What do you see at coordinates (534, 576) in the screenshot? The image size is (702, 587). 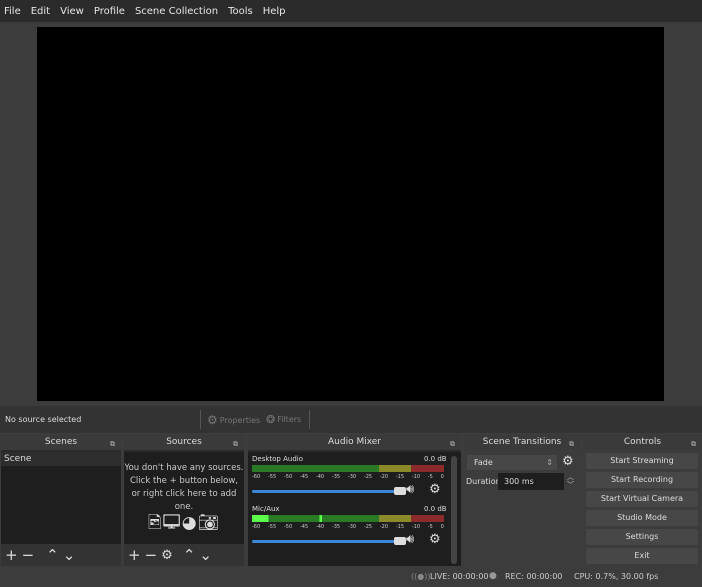 I see `rec-time: REC: 00:00:00` at bounding box center [534, 576].